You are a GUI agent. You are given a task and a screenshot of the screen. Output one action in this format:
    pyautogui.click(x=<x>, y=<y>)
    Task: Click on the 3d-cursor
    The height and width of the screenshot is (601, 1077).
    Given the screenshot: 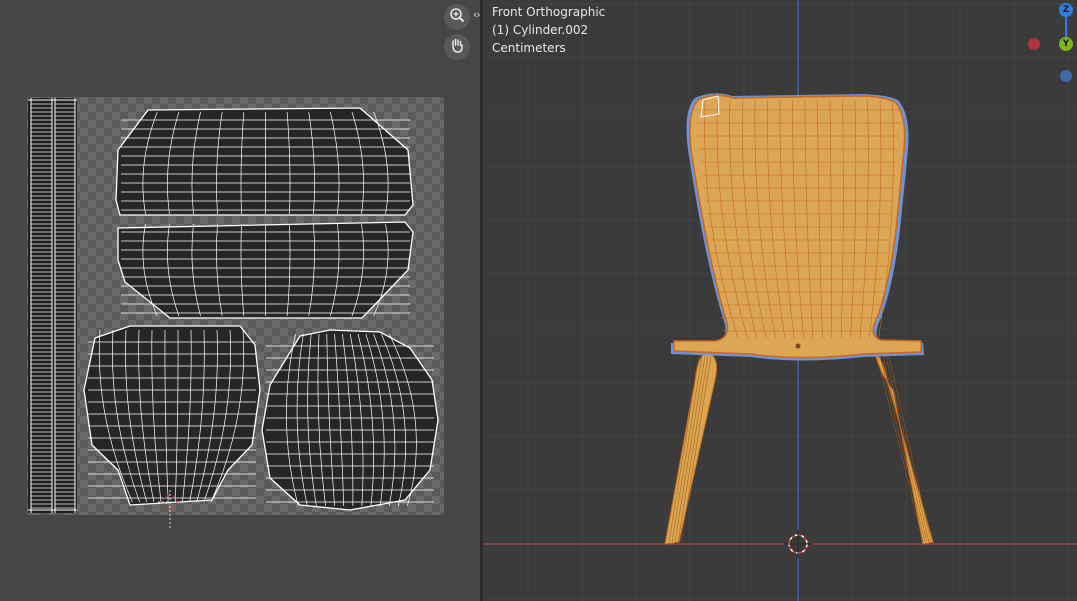 What is the action you would take?
    pyautogui.click(x=798, y=544)
    